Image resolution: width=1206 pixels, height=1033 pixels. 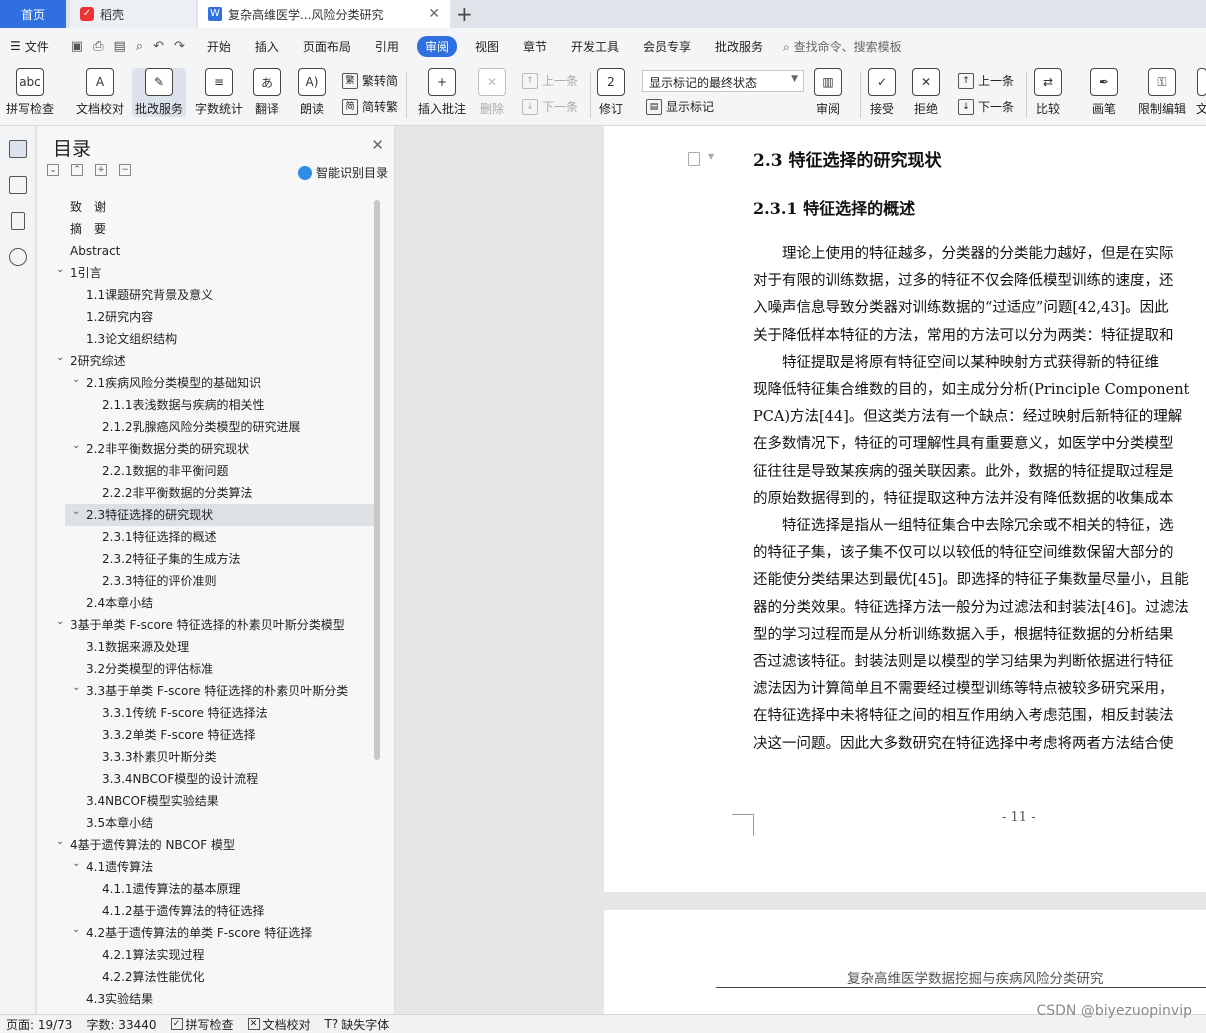 What do you see at coordinates (219, 92) in the screenshot?
I see `wordcount-button: ≡ 字数统计` at bounding box center [219, 92].